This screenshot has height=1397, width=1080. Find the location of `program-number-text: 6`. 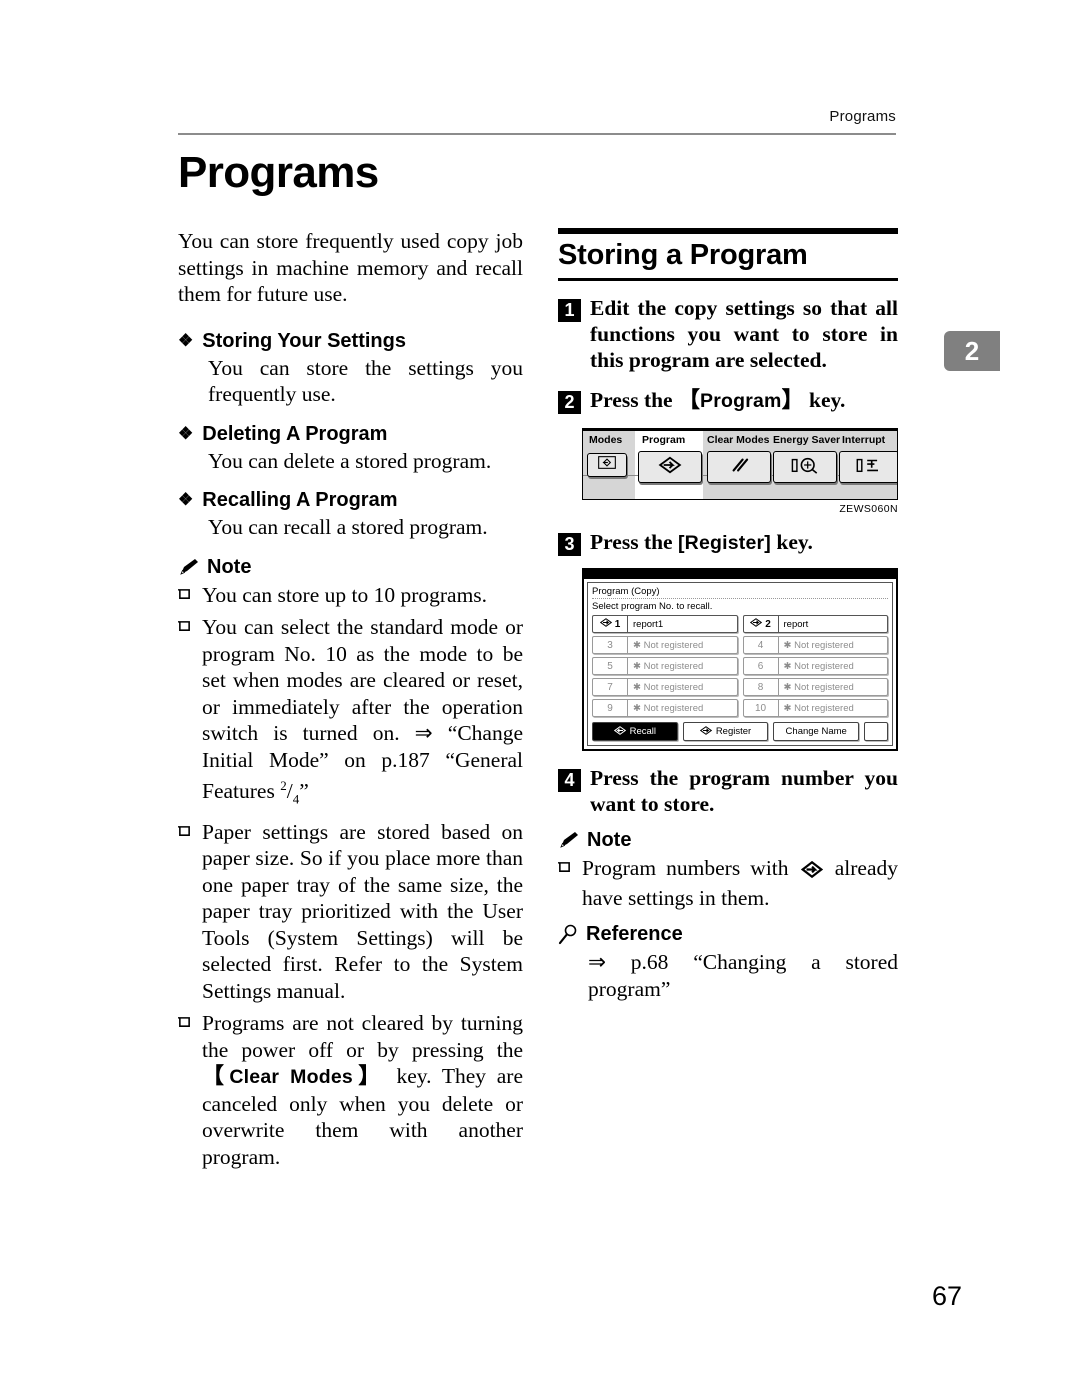

program-number-text: 6 is located at coordinates (760, 666).